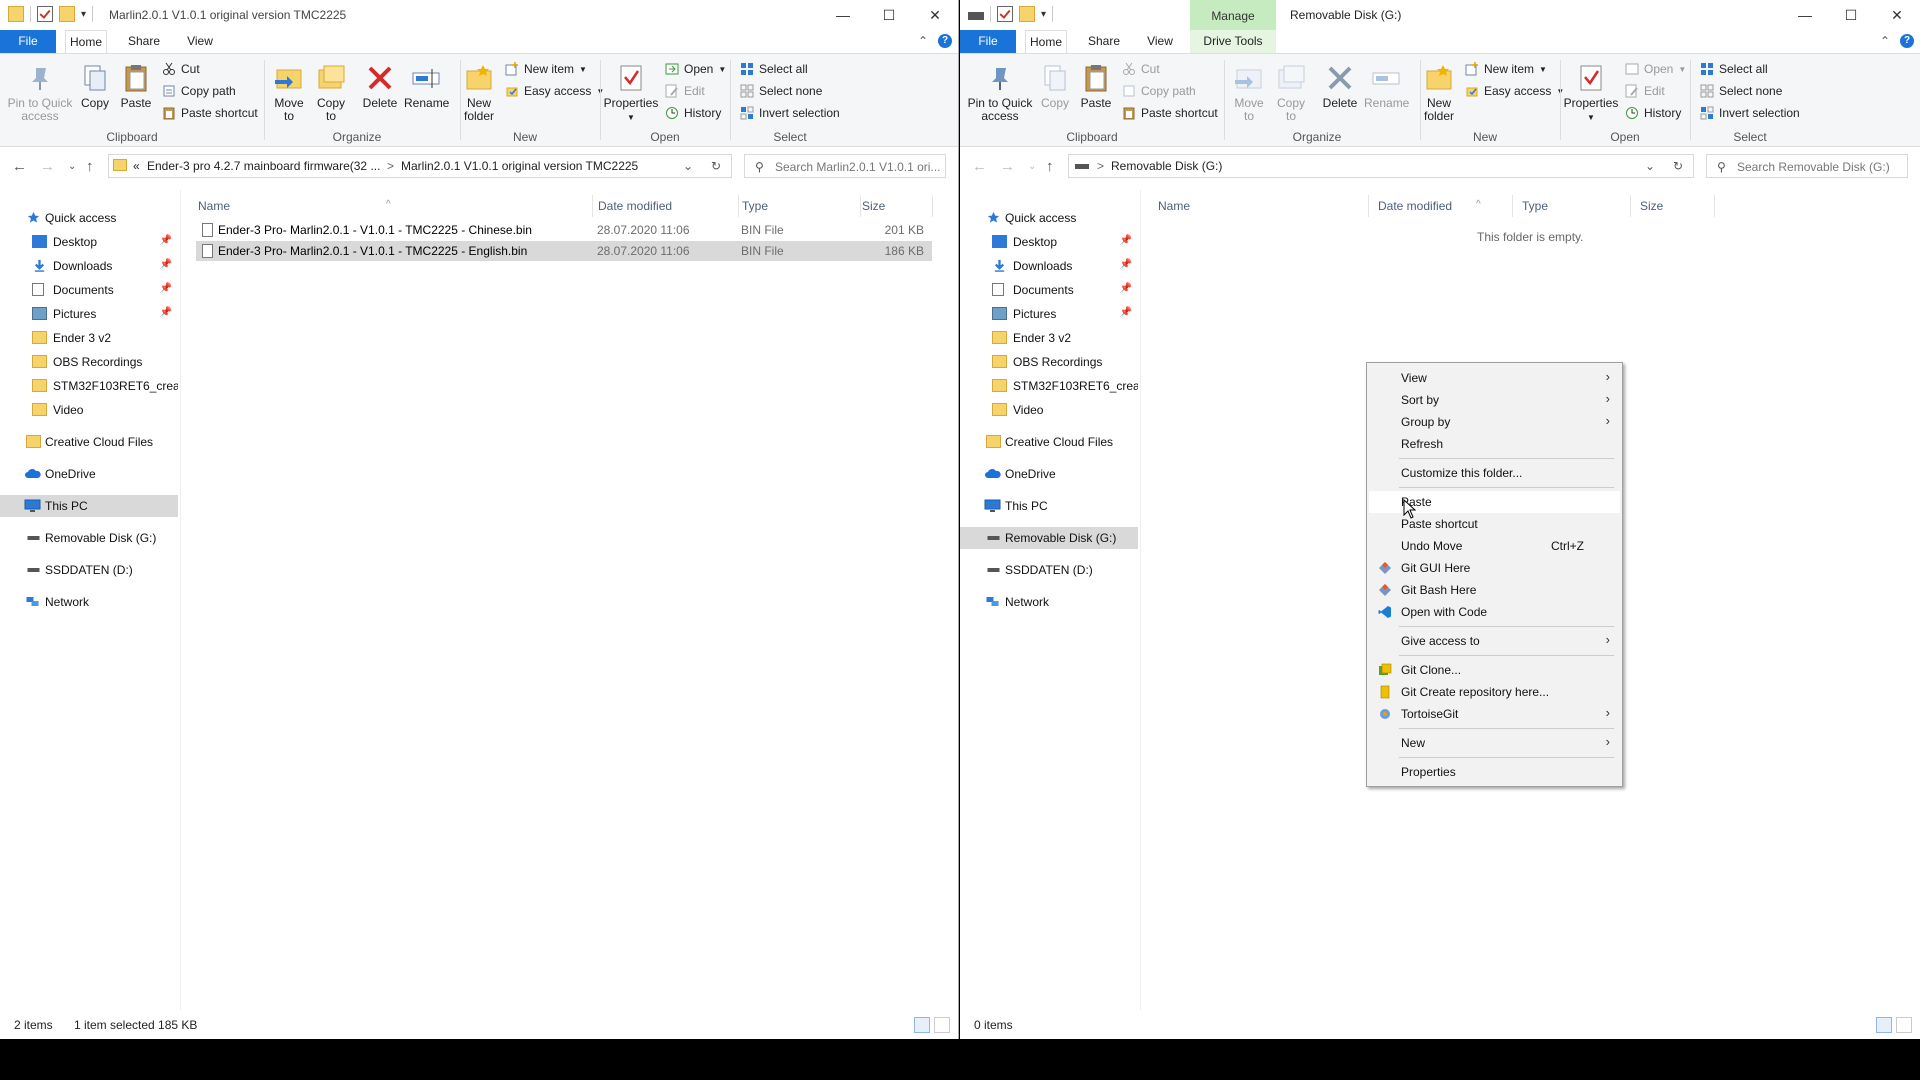 This screenshot has height=1080, width=1920. I want to click on menu-item-git-gui: Git GUI Here, so click(1494, 568).